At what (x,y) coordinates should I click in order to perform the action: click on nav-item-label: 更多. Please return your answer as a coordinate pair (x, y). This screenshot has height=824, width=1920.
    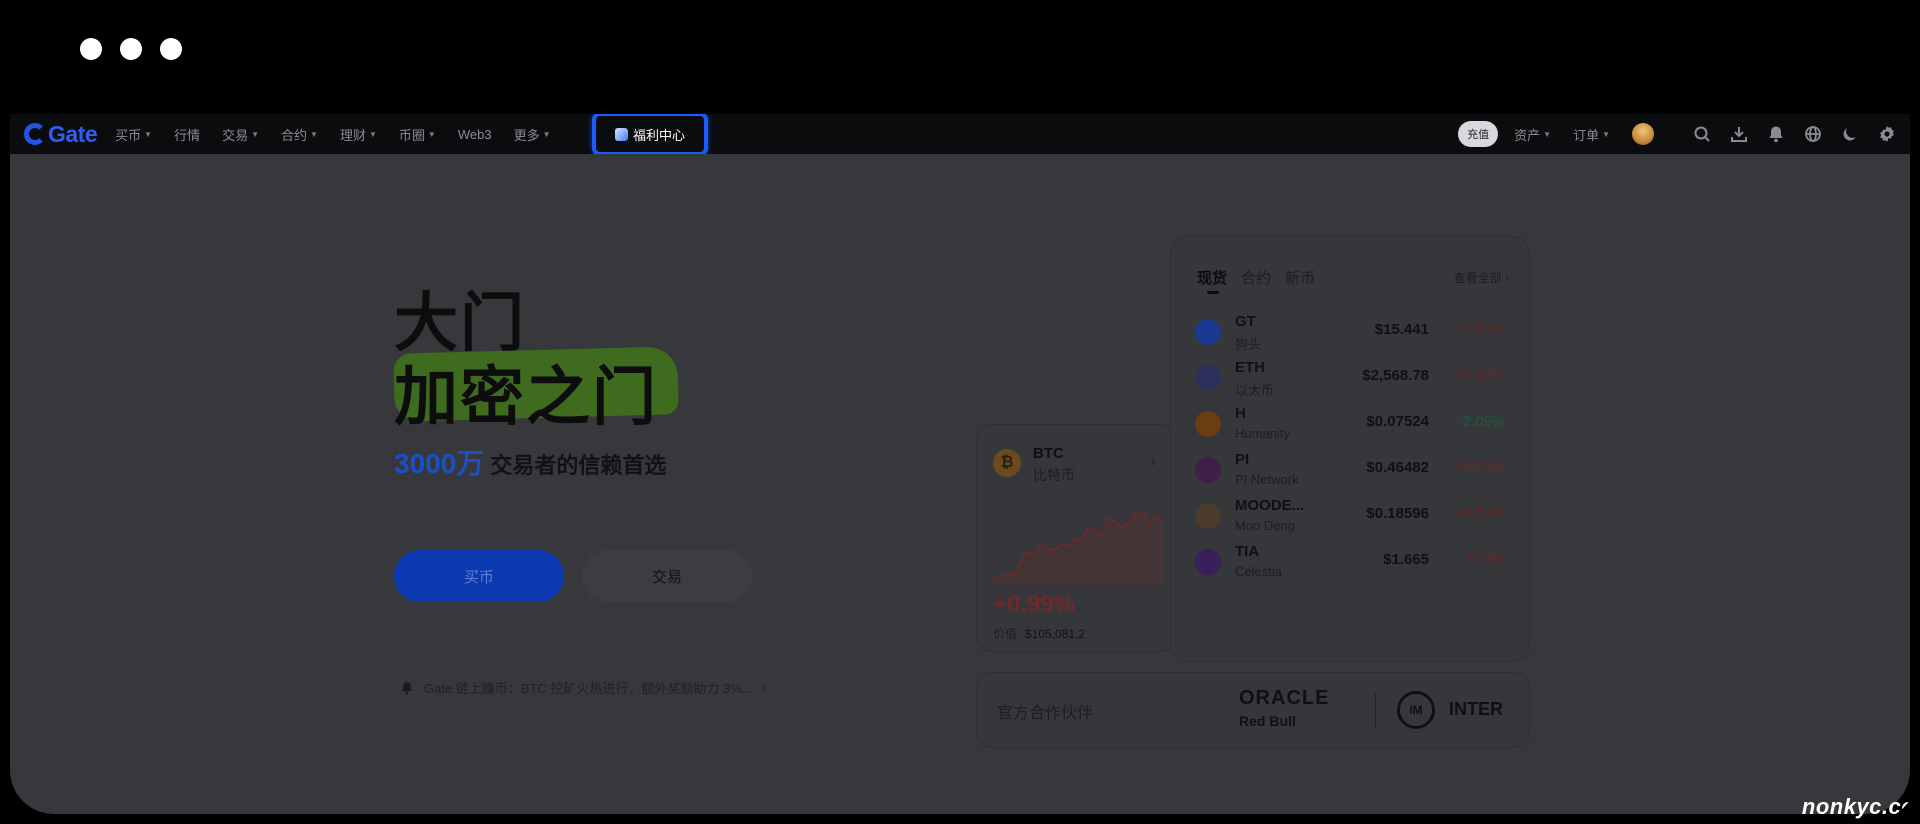
    Looking at the image, I should click on (526, 135).